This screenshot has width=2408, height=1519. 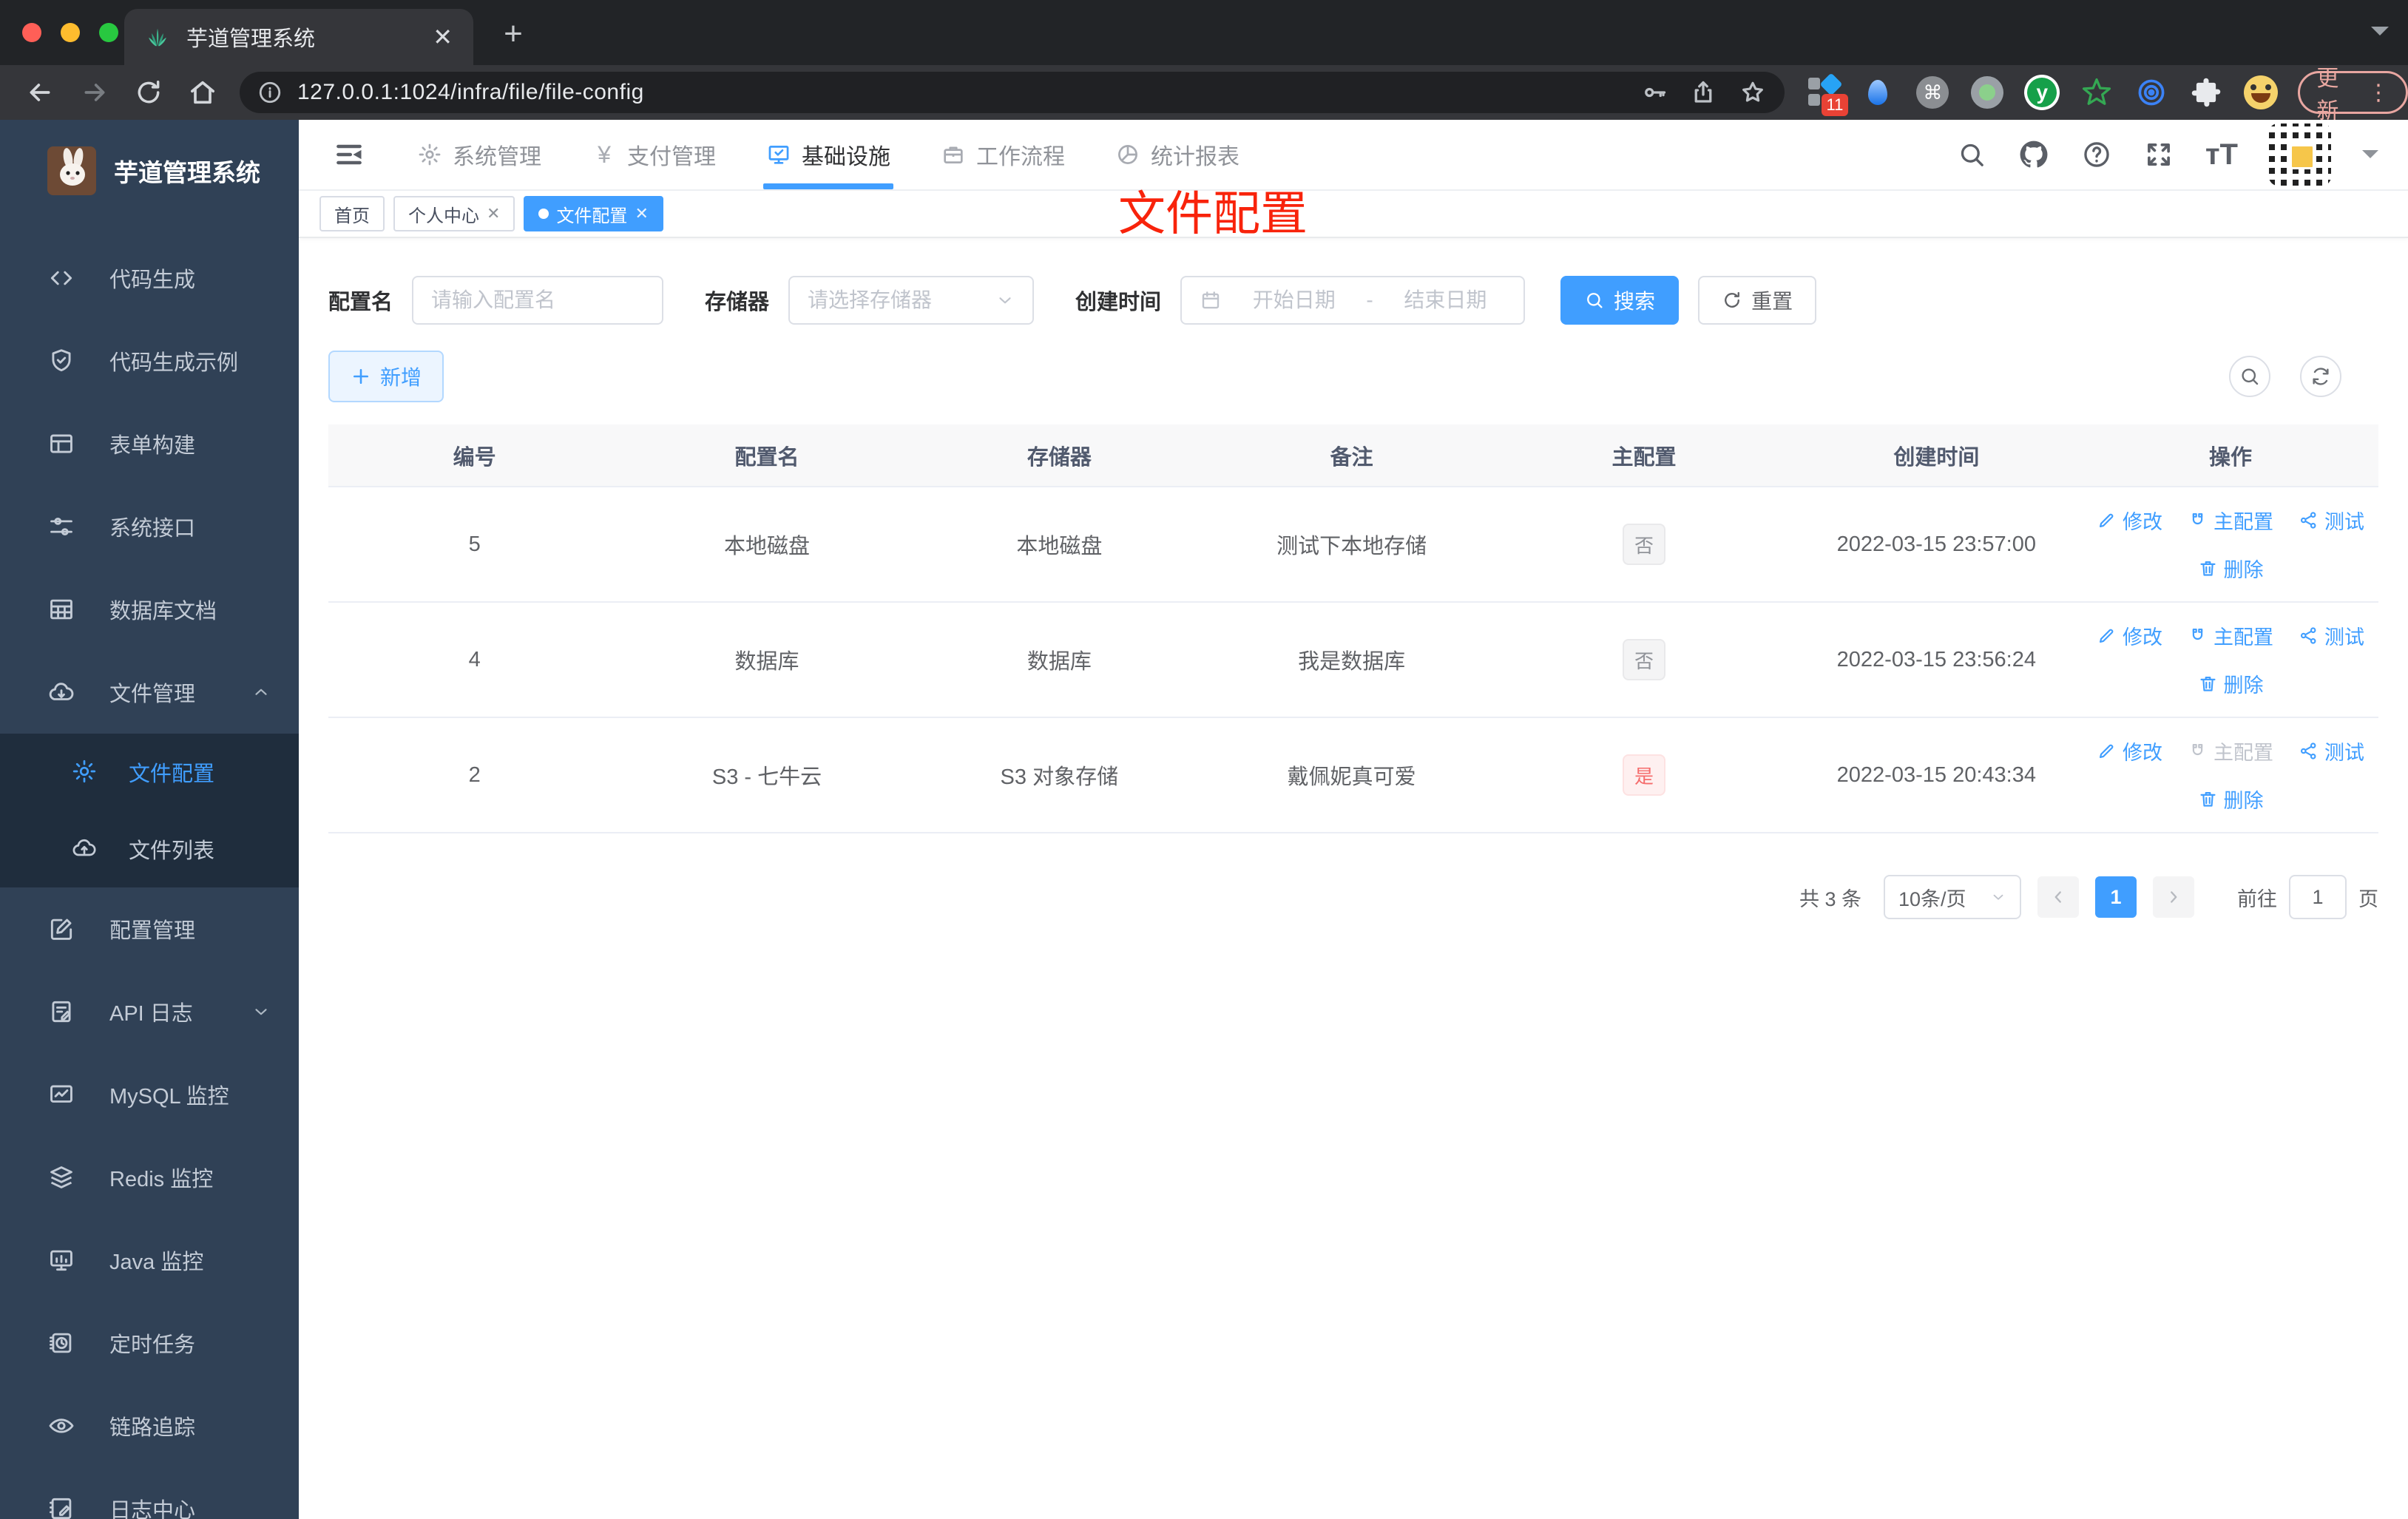 I want to click on toggle-search-button, so click(x=2249, y=376).